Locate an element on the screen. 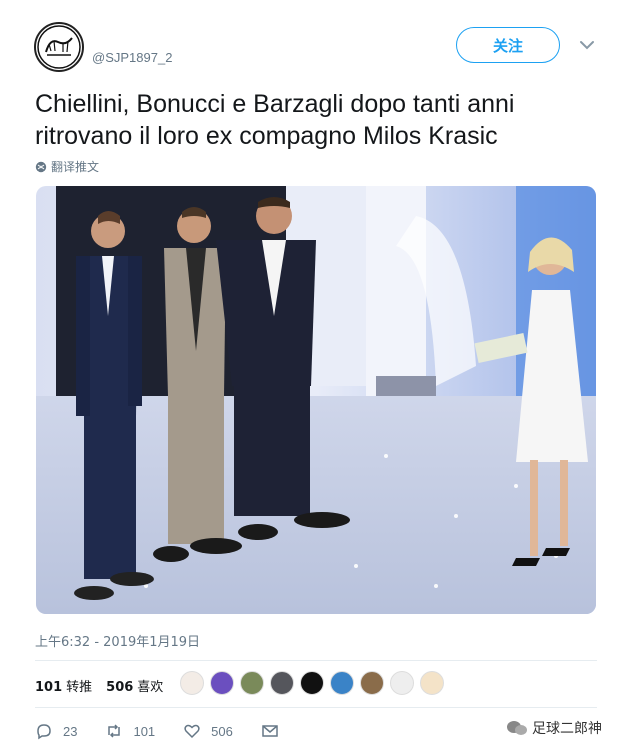 The width and height of the screenshot is (623, 752). tweet-actions: 23 101 506 is located at coordinates (171, 731).